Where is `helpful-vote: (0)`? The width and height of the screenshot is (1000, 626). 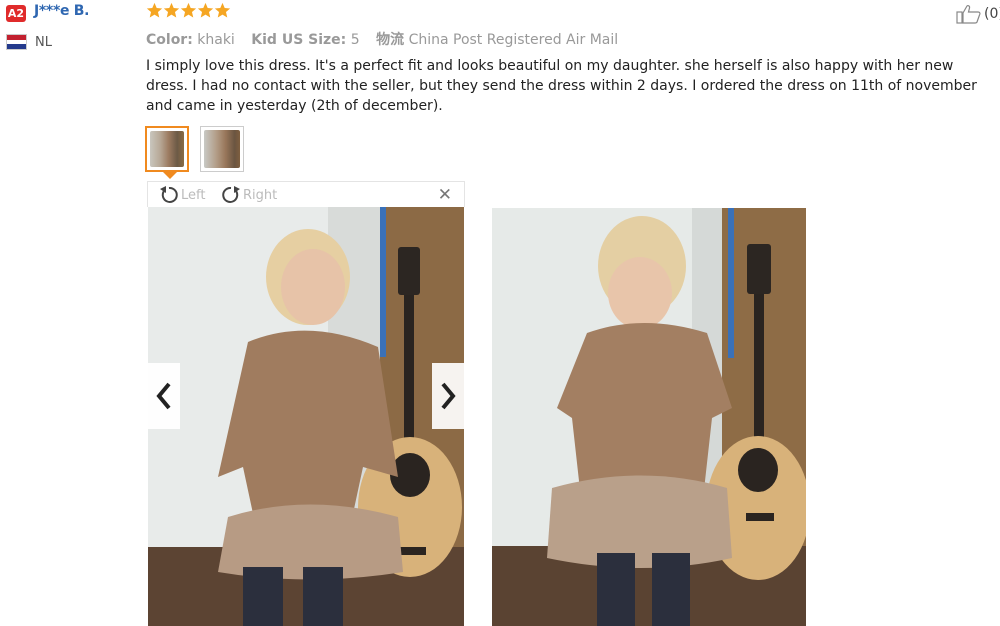
helpful-vote: (0) is located at coordinates (978, 14).